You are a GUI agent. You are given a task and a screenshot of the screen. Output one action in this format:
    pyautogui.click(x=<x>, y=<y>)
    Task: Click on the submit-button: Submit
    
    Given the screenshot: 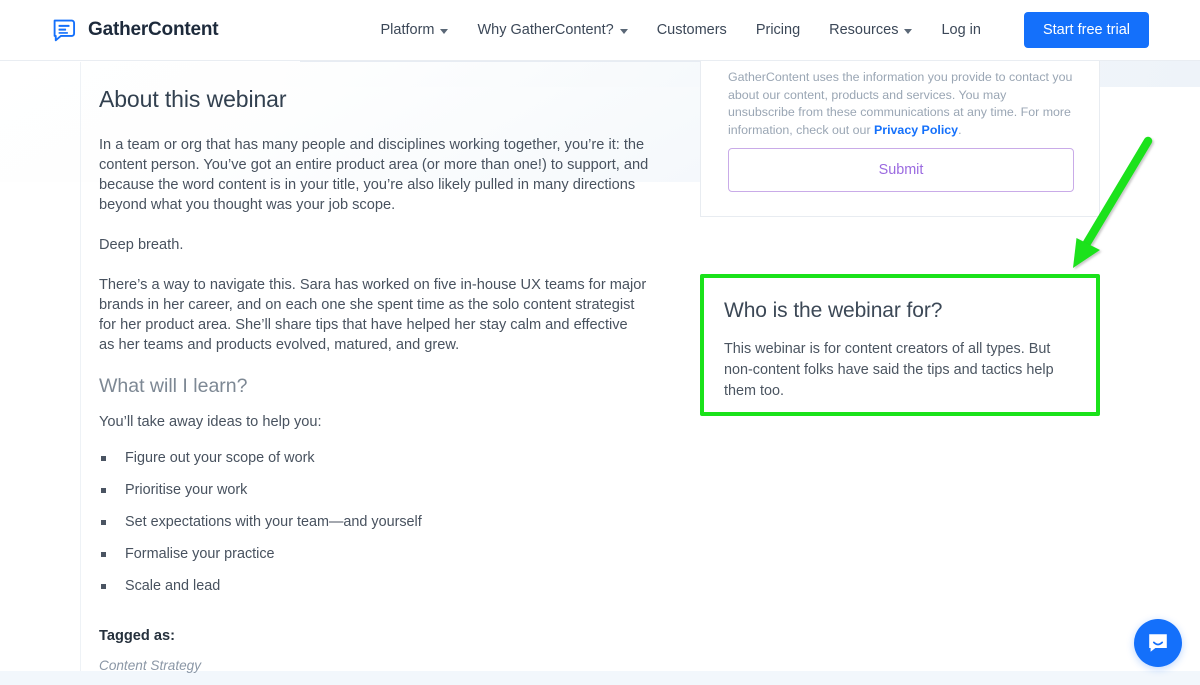 What is the action you would take?
    pyautogui.click(x=901, y=170)
    